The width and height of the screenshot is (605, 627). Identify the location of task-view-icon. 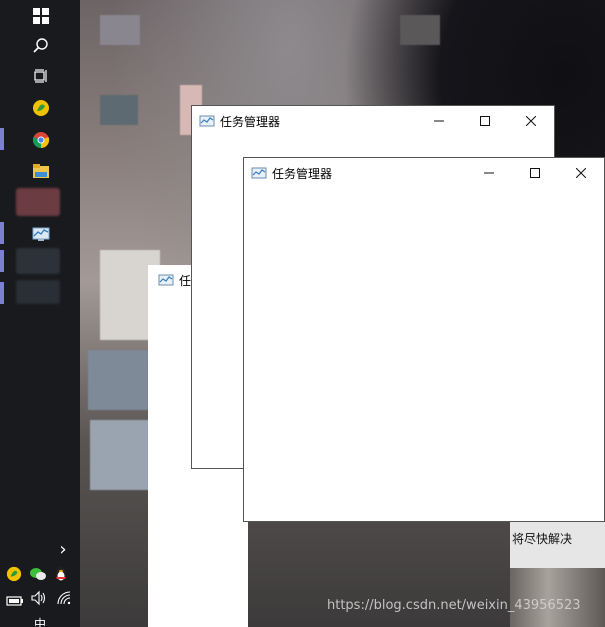
(40, 76).